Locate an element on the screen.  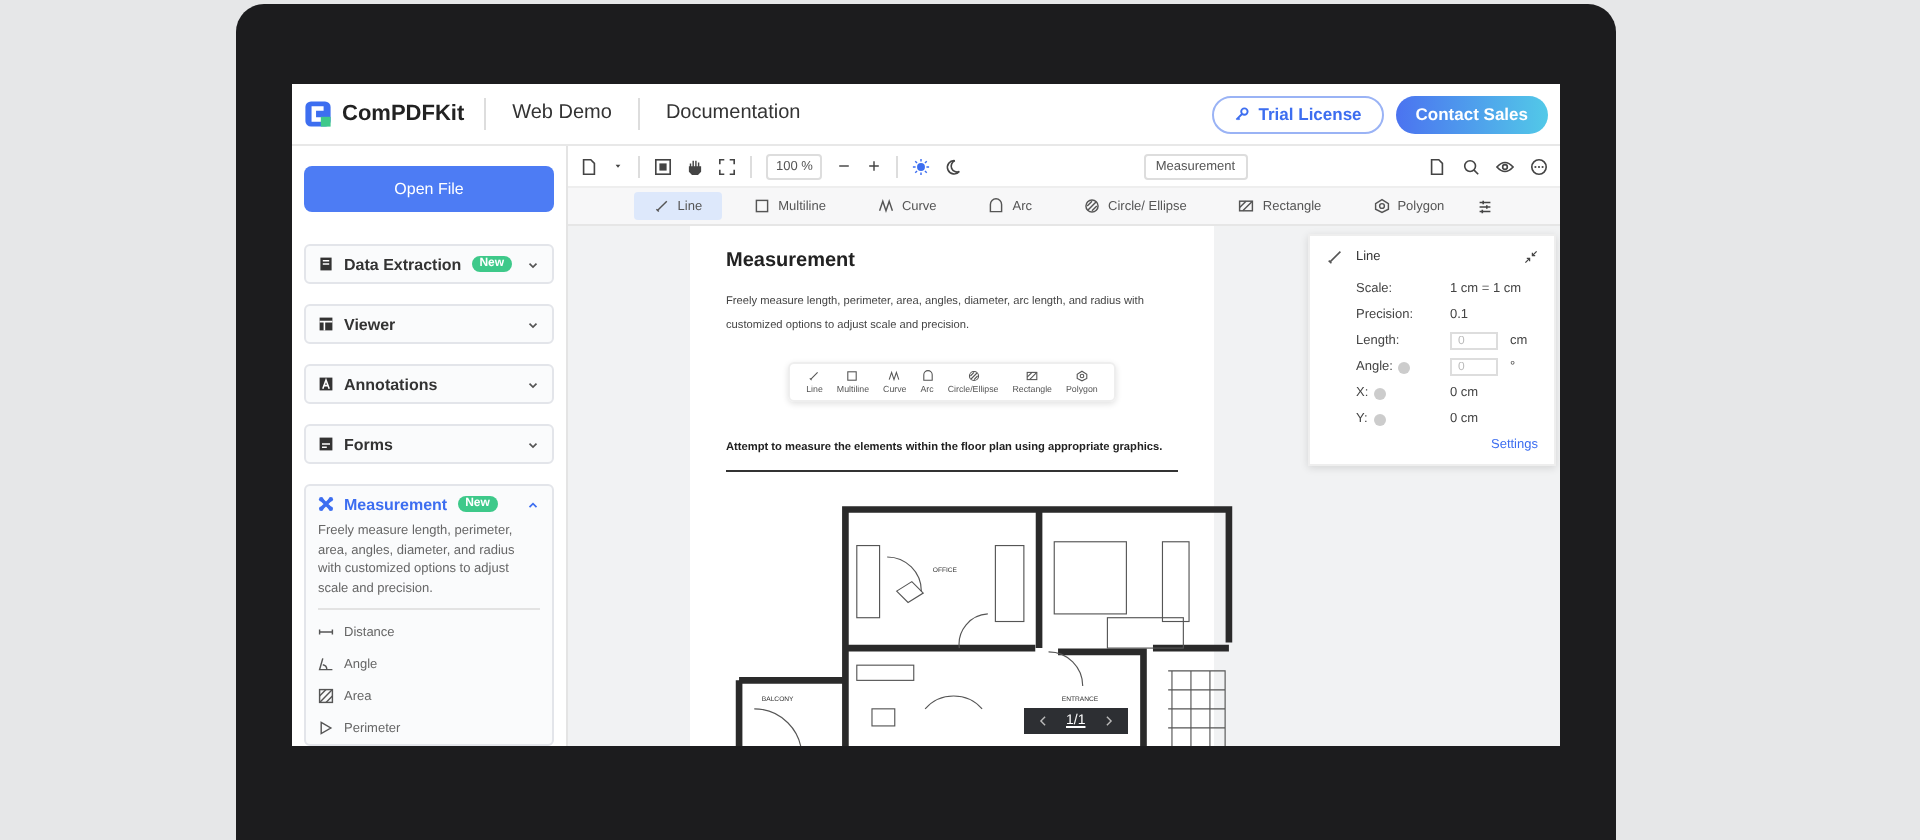
section-title: Measurement is located at coordinates (396, 504).